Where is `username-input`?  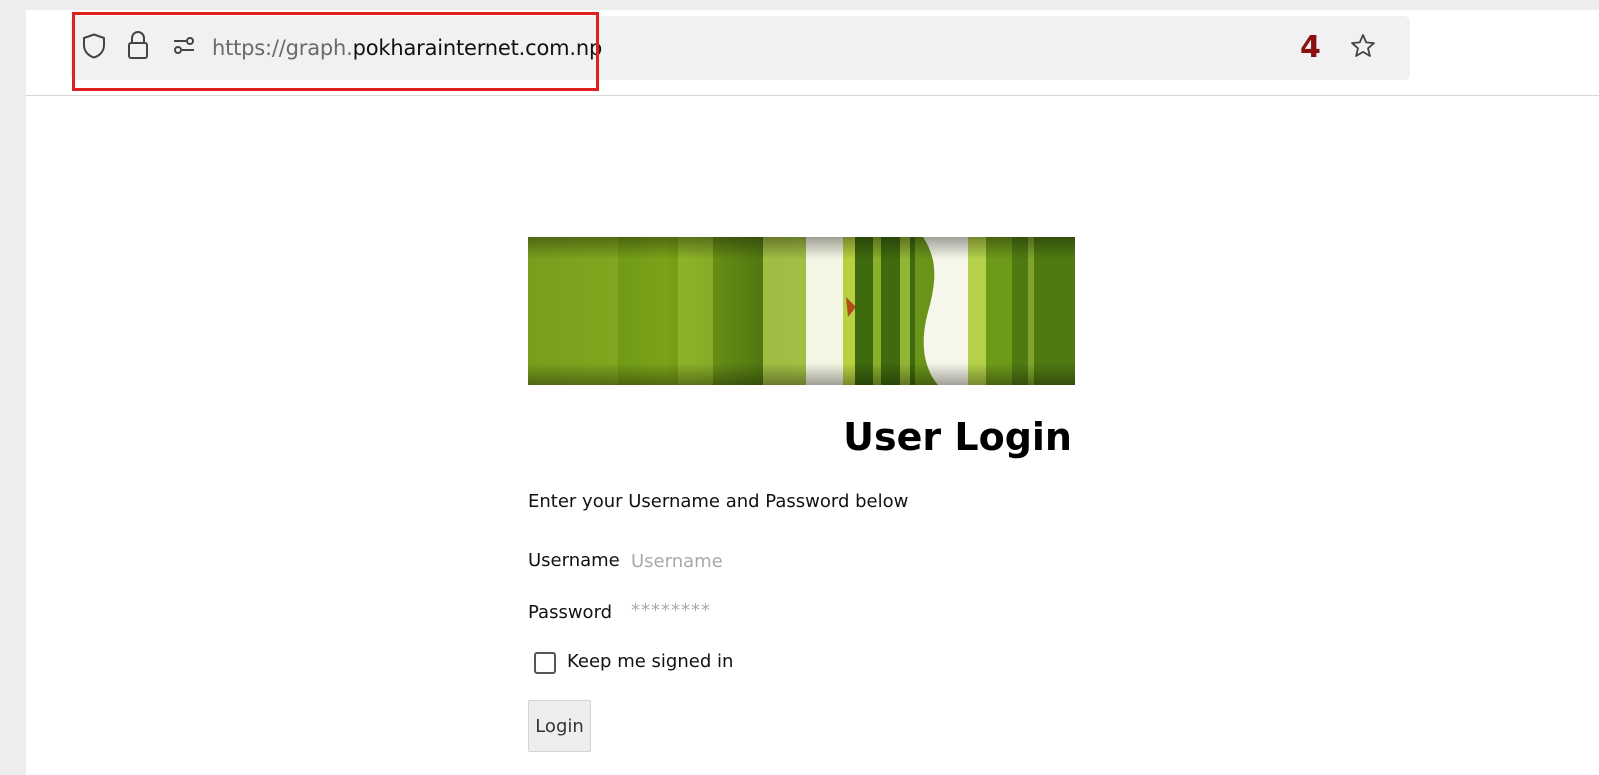
username-input is located at coordinates (741, 561).